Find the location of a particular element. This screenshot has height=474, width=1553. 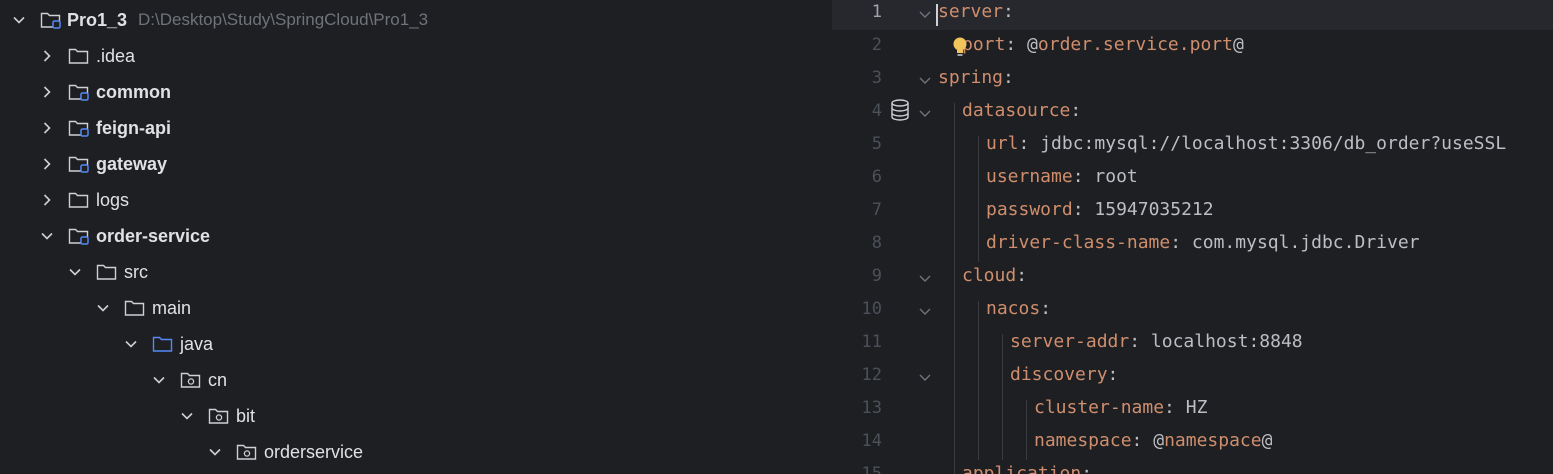

yaml-value: root is located at coordinates (1116, 176).